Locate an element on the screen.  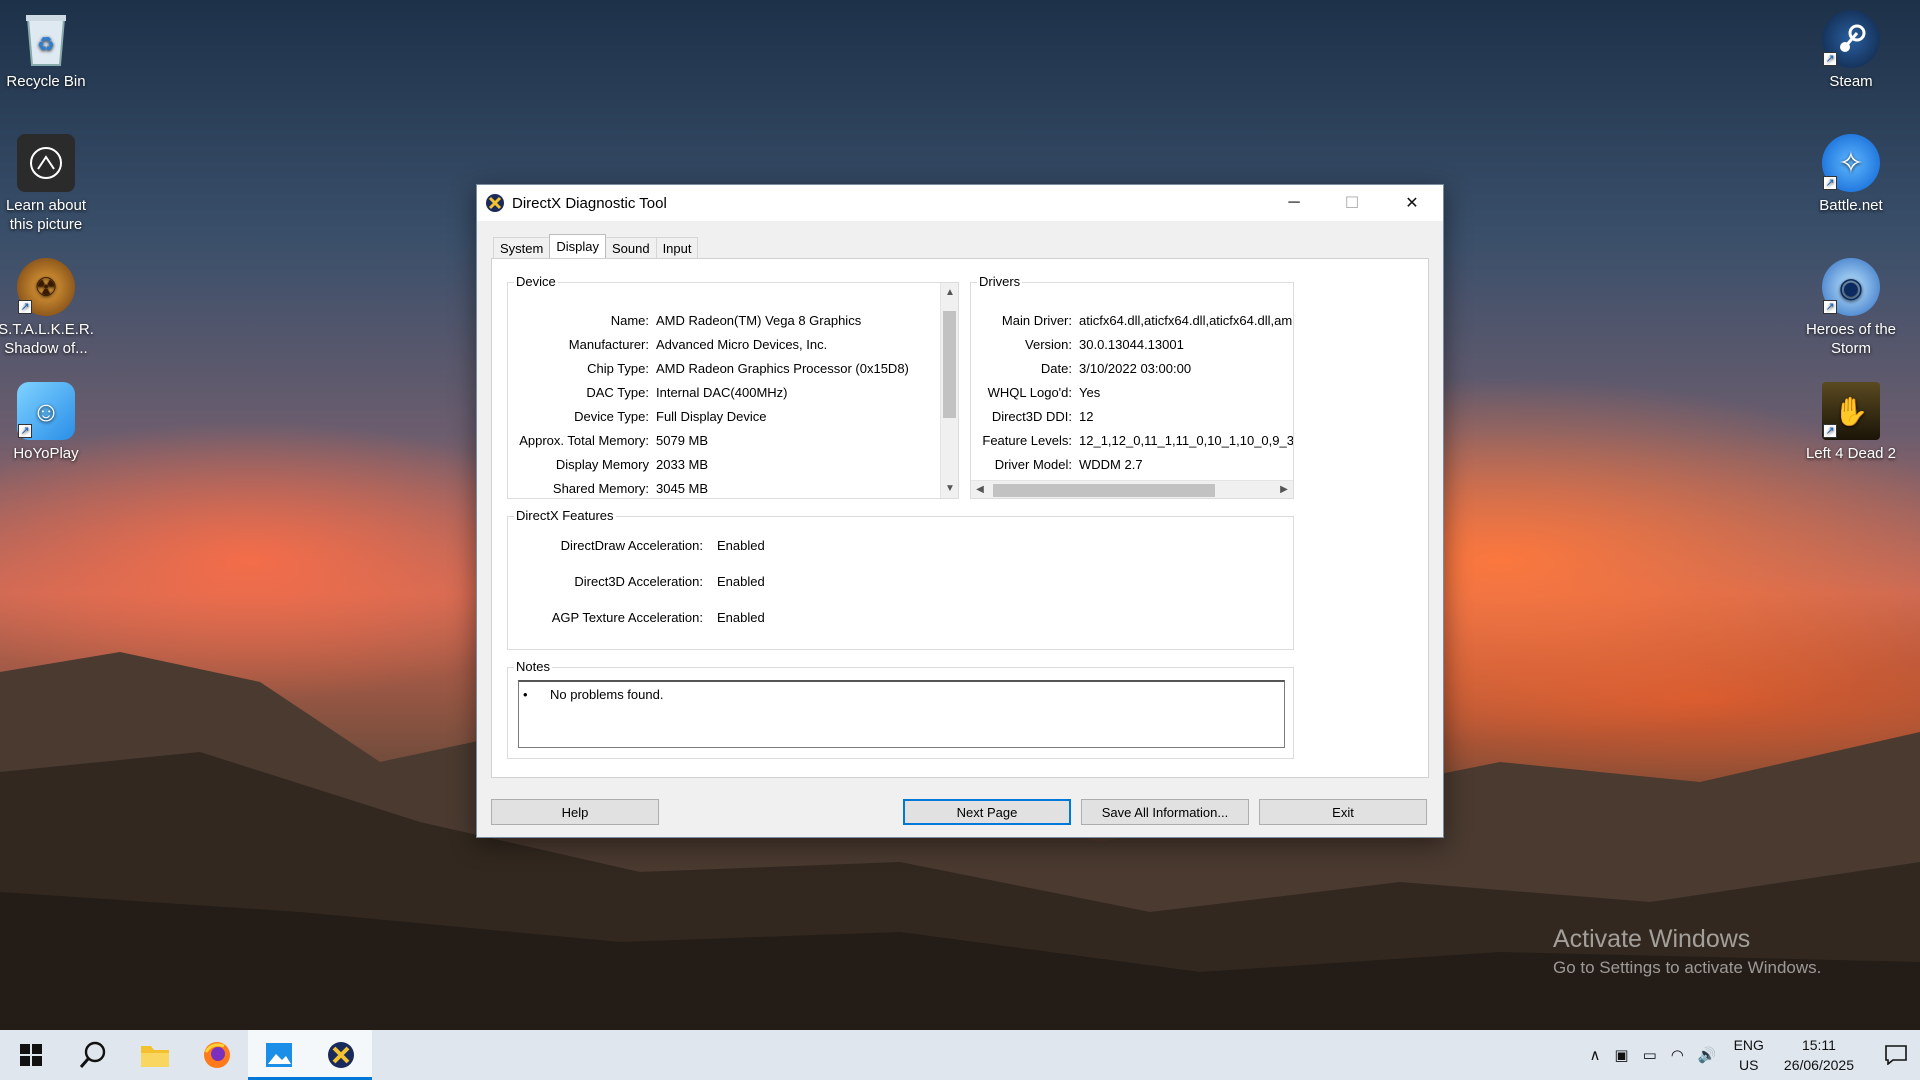
field-key: Display Memory is located at coordinates (602, 464).